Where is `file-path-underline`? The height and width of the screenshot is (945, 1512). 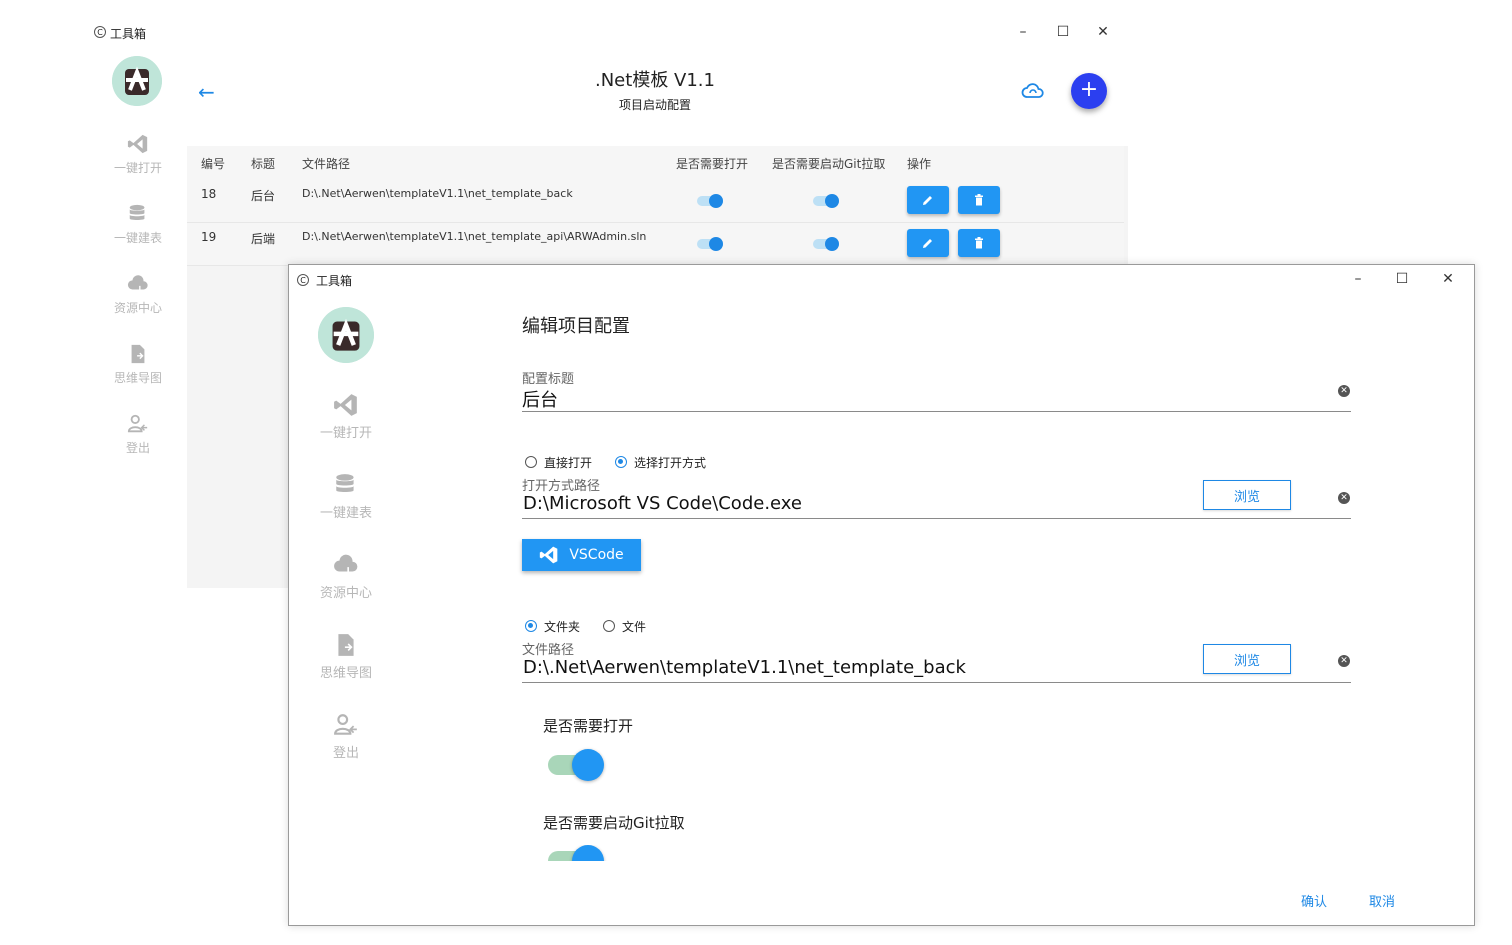 file-path-underline is located at coordinates (936, 682).